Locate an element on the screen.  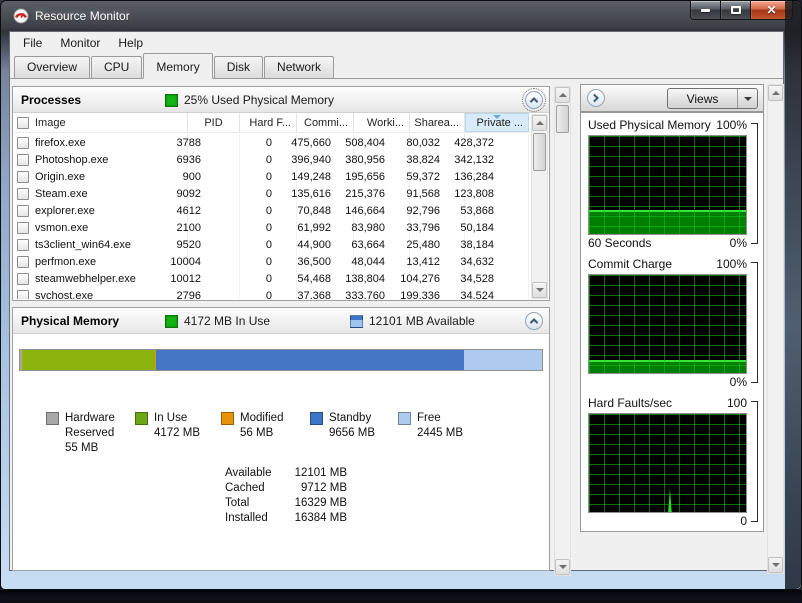
sort-descending-icon is located at coordinates (497, 117).